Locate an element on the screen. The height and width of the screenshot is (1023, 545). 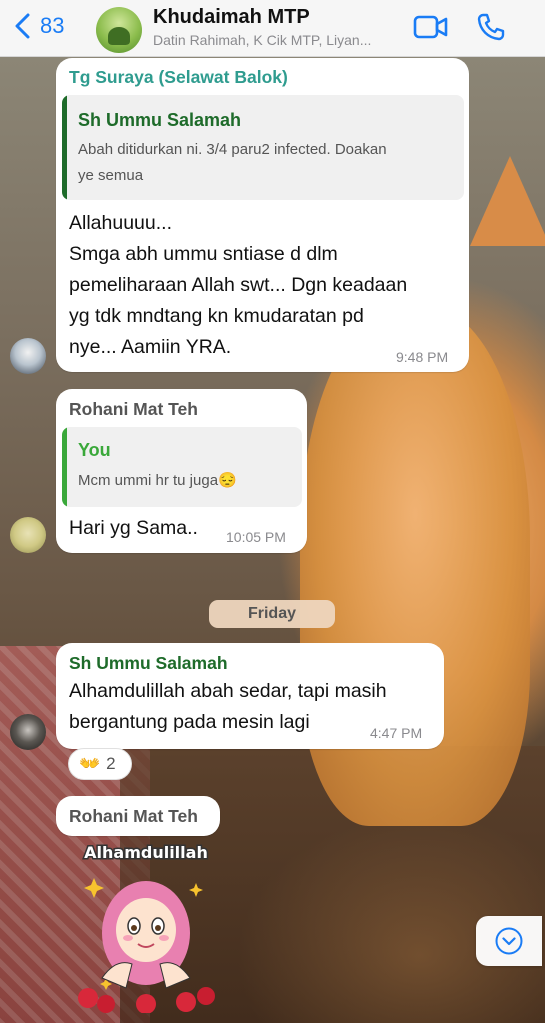
quote-text: Mcm ummi hr tu juga😔 is located at coordinates (157, 480).